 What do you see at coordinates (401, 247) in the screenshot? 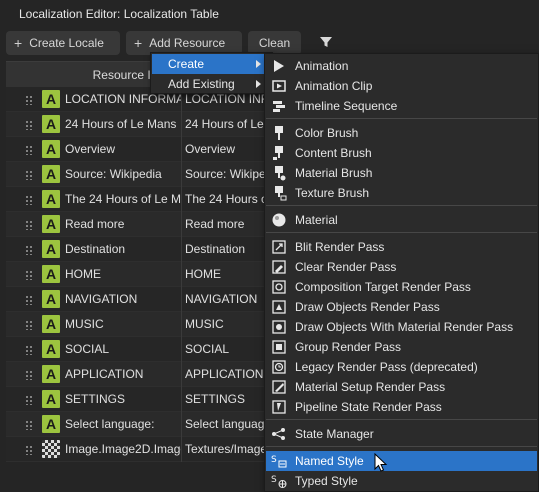
I see `menu-item-blit-render-pass: Blit Render Pass` at bounding box center [401, 247].